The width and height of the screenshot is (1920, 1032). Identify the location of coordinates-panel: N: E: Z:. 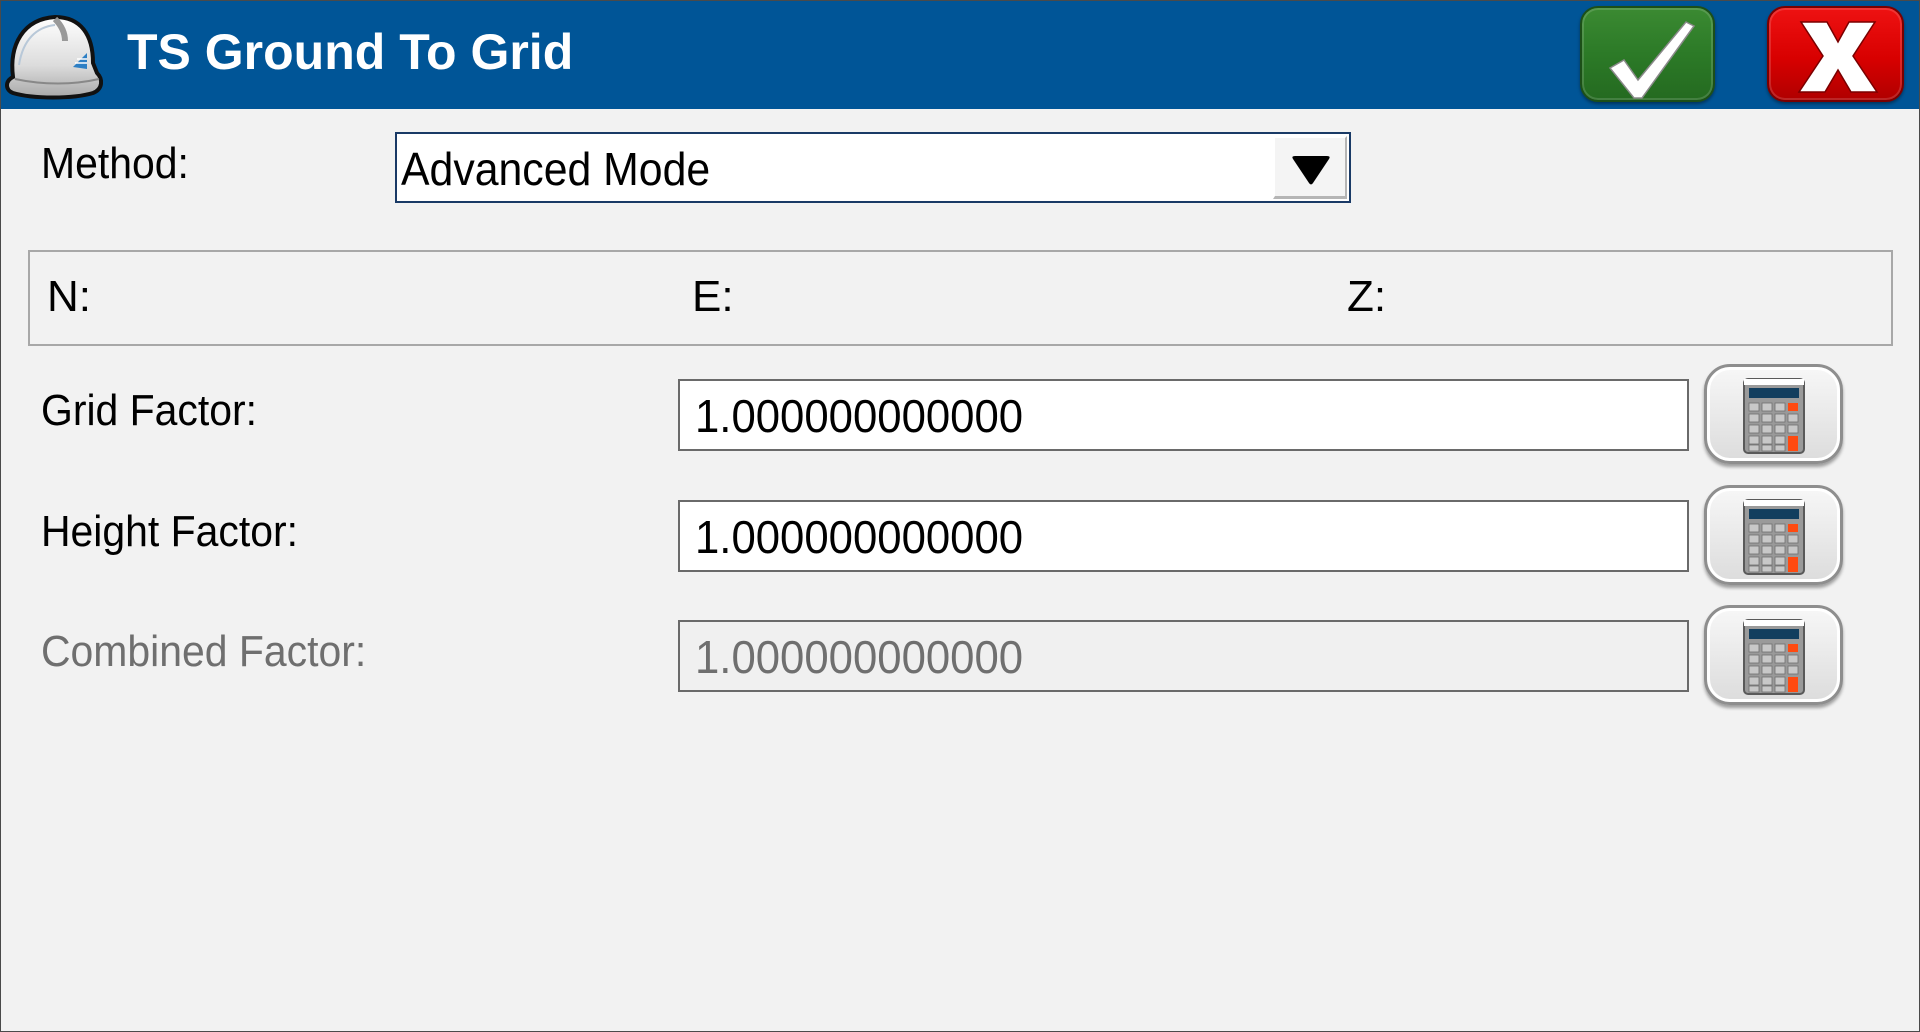
(960, 298).